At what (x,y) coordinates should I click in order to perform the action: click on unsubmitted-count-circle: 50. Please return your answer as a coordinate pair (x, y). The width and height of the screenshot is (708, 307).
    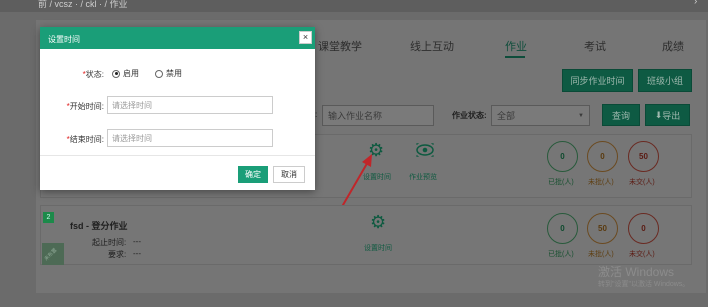
    Looking at the image, I should click on (643, 156).